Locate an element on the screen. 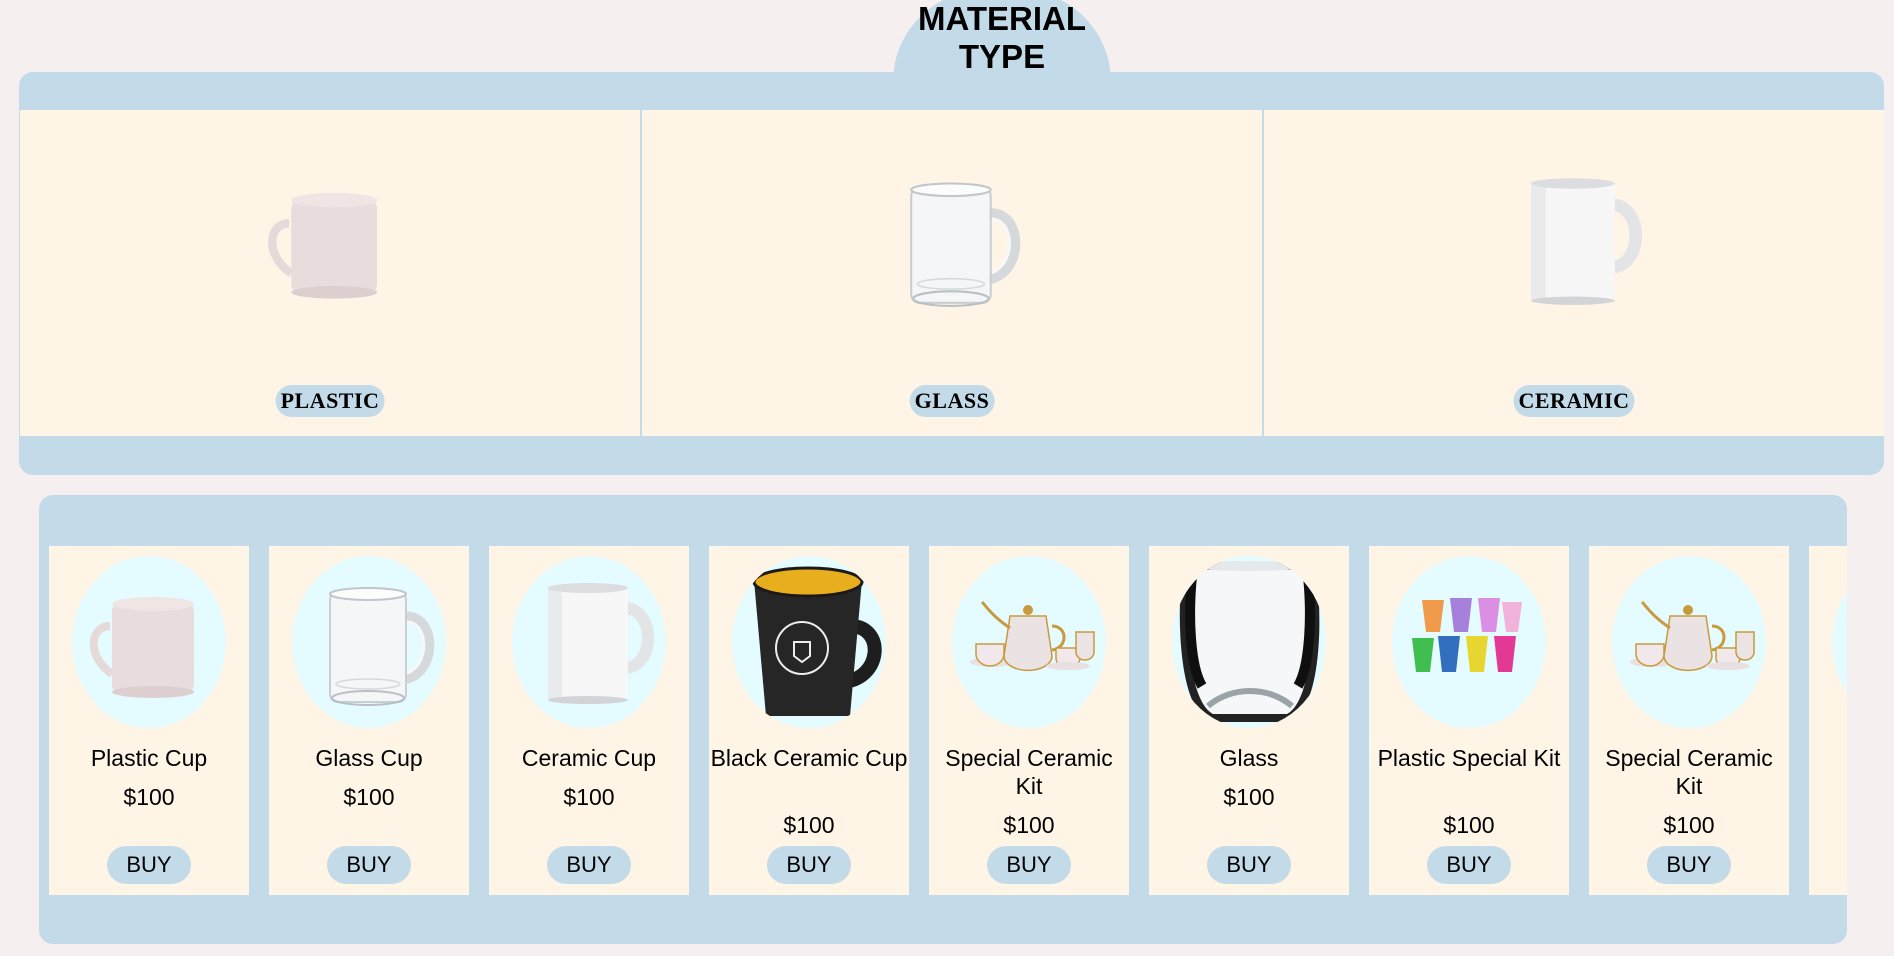 This screenshot has height=956, width=1894. page-title-line1: MATERIAL is located at coordinates (1002, 18).